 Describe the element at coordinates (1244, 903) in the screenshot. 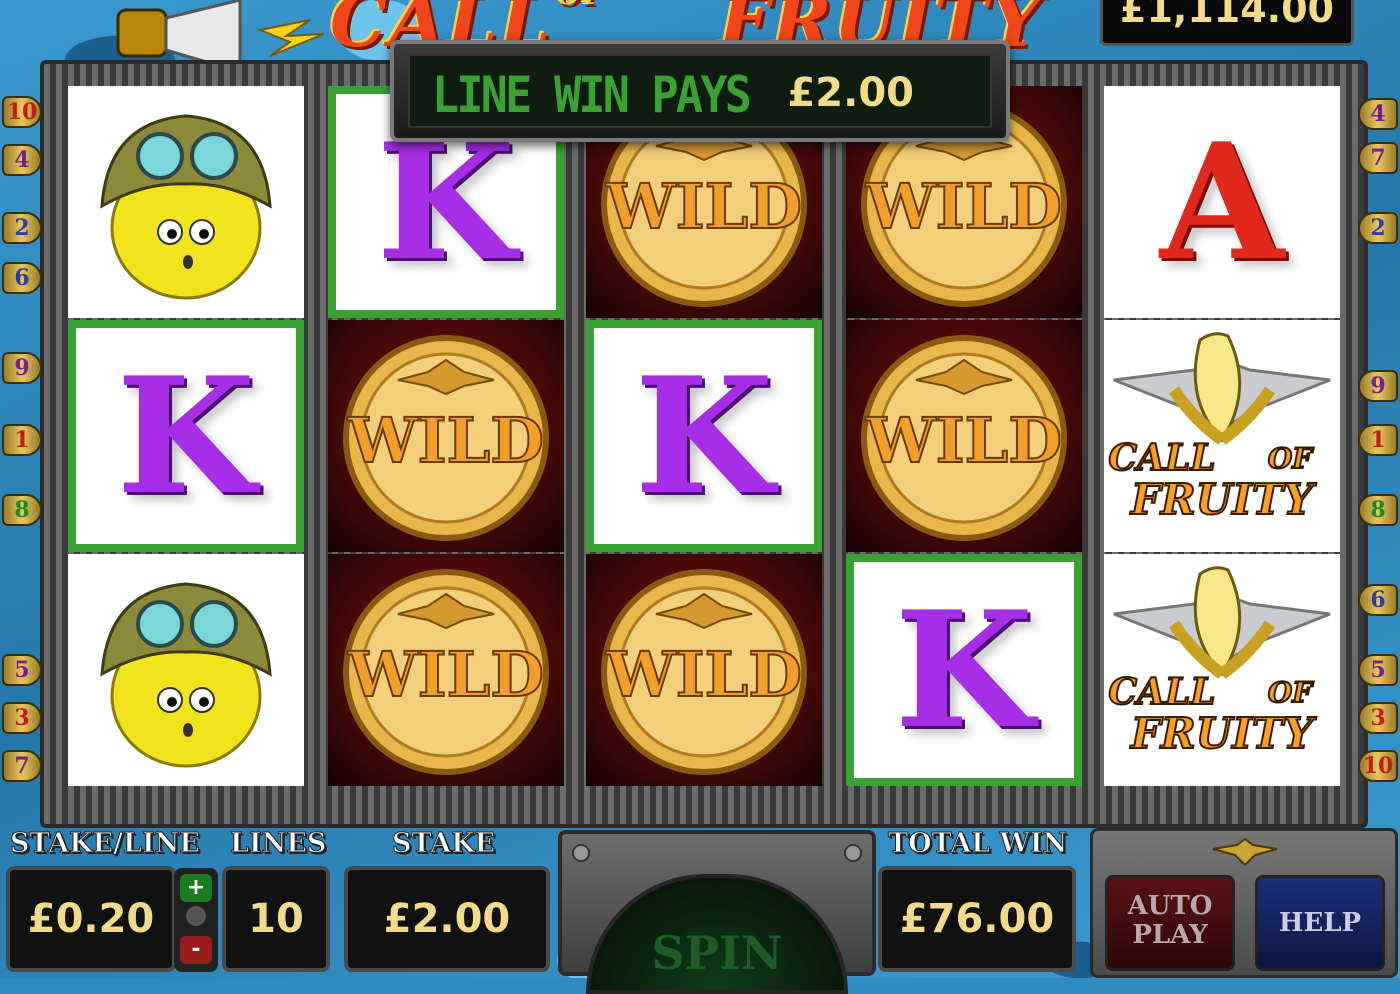

I see `button-panel: AUTO PLAY HELP` at that location.